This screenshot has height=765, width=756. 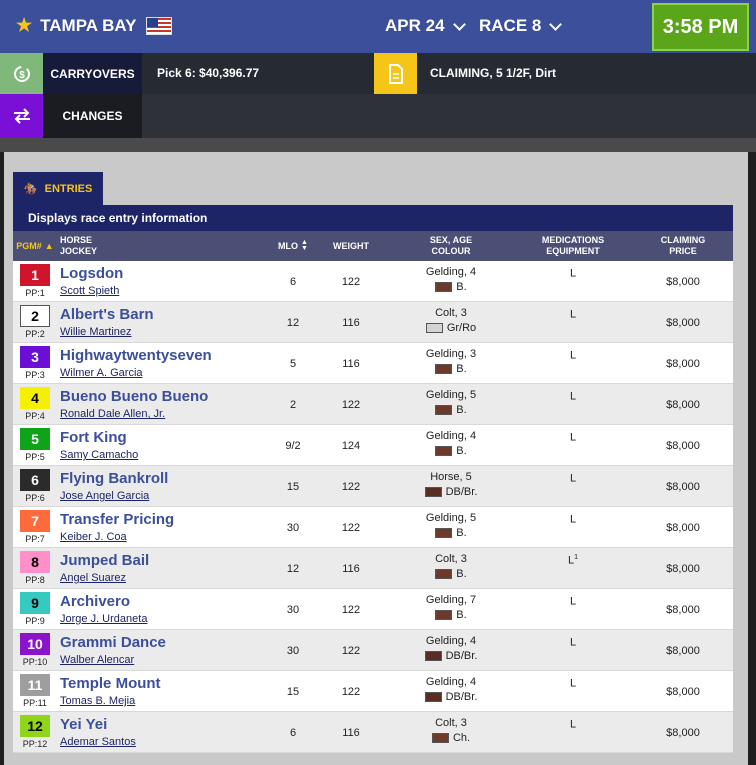 What do you see at coordinates (35, 357) in the screenshot?
I see `program-number: 3` at bounding box center [35, 357].